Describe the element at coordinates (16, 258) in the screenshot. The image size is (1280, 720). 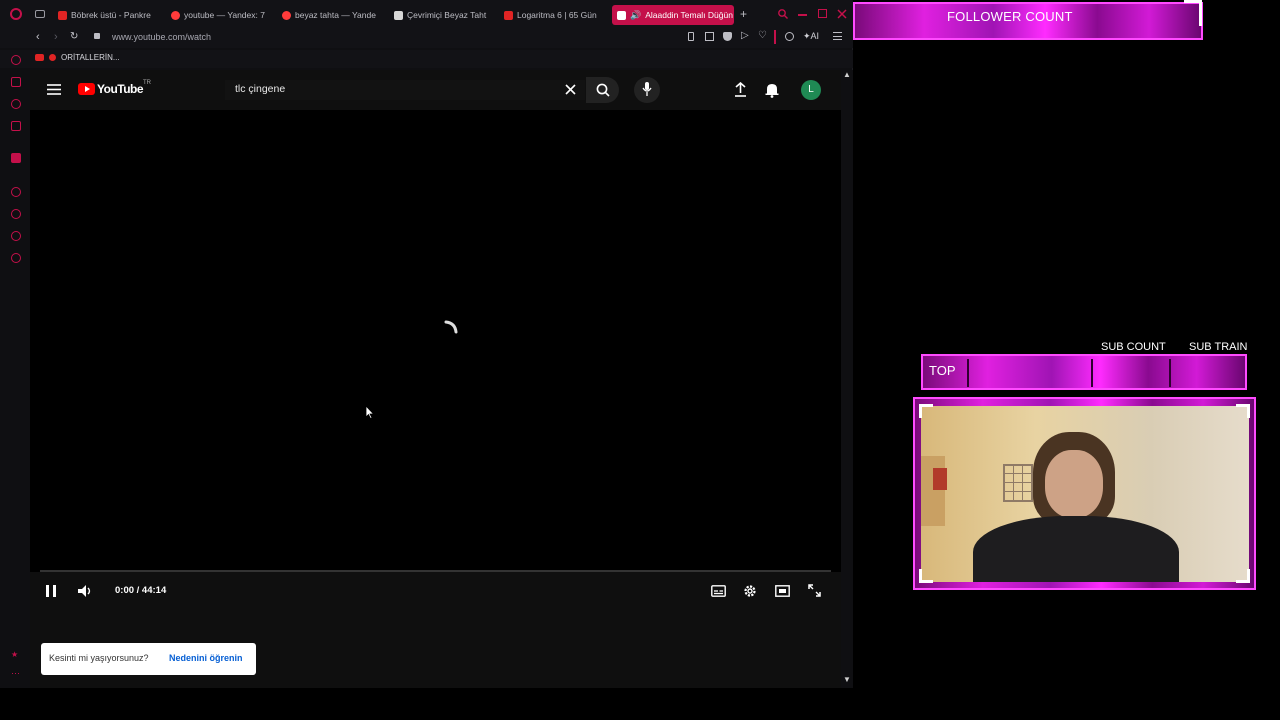
I see `settings-icon` at that location.